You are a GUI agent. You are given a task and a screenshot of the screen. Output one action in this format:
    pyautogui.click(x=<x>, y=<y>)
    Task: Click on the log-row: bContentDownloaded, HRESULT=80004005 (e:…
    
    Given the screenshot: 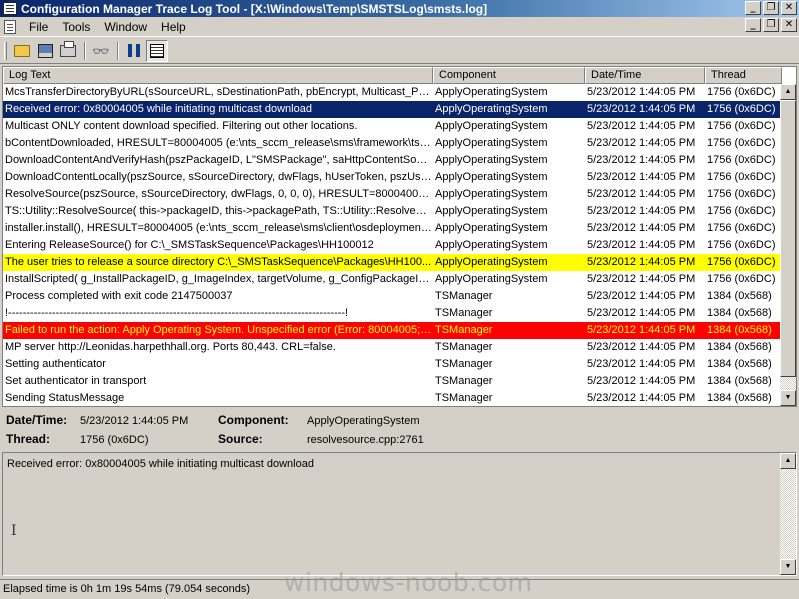 What is the action you would take?
    pyautogui.click(x=392, y=143)
    